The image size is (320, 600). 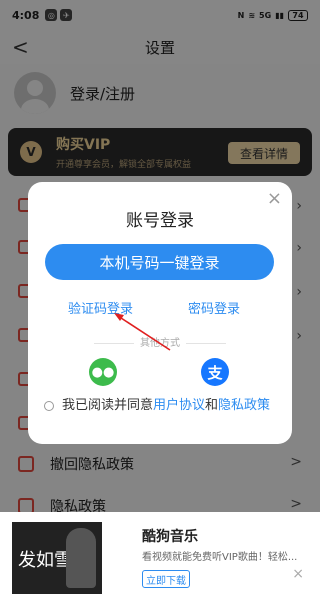 What do you see at coordinates (298, 574) in the screenshot?
I see `ad-close-icon: ×` at bounding box center [298, 574].